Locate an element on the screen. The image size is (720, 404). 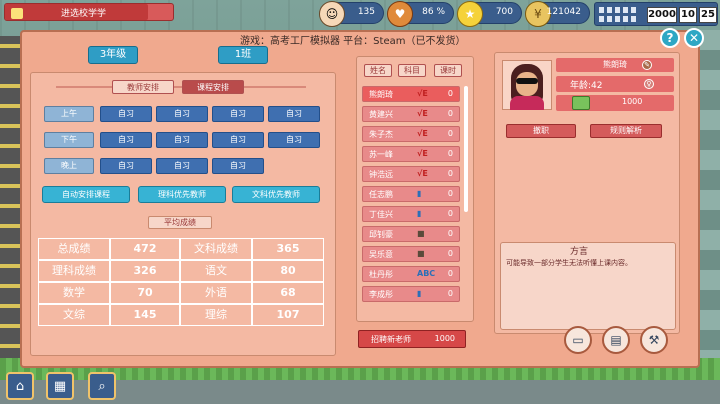
teacher-row: 熊朗琦 √E 0 is located at coordinates (411, 94).